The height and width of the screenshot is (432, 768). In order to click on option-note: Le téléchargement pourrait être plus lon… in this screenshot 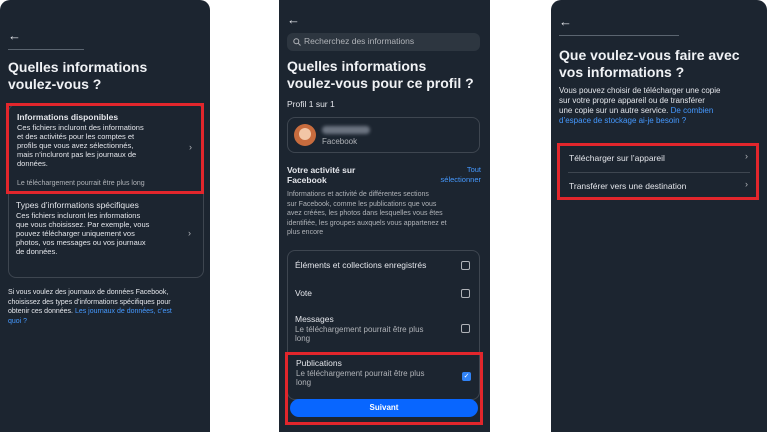, I will do `click(81, 183)`.